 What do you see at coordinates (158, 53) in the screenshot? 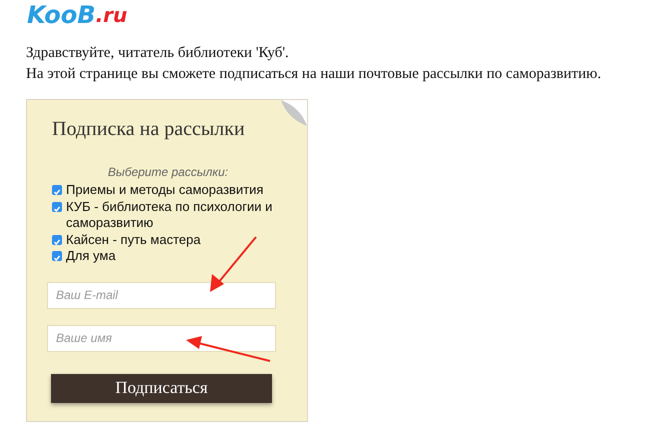
I see `intro-text: Здравствуйте, читатель библиотеки 'Куб'.` at bounding box center [158, 53].